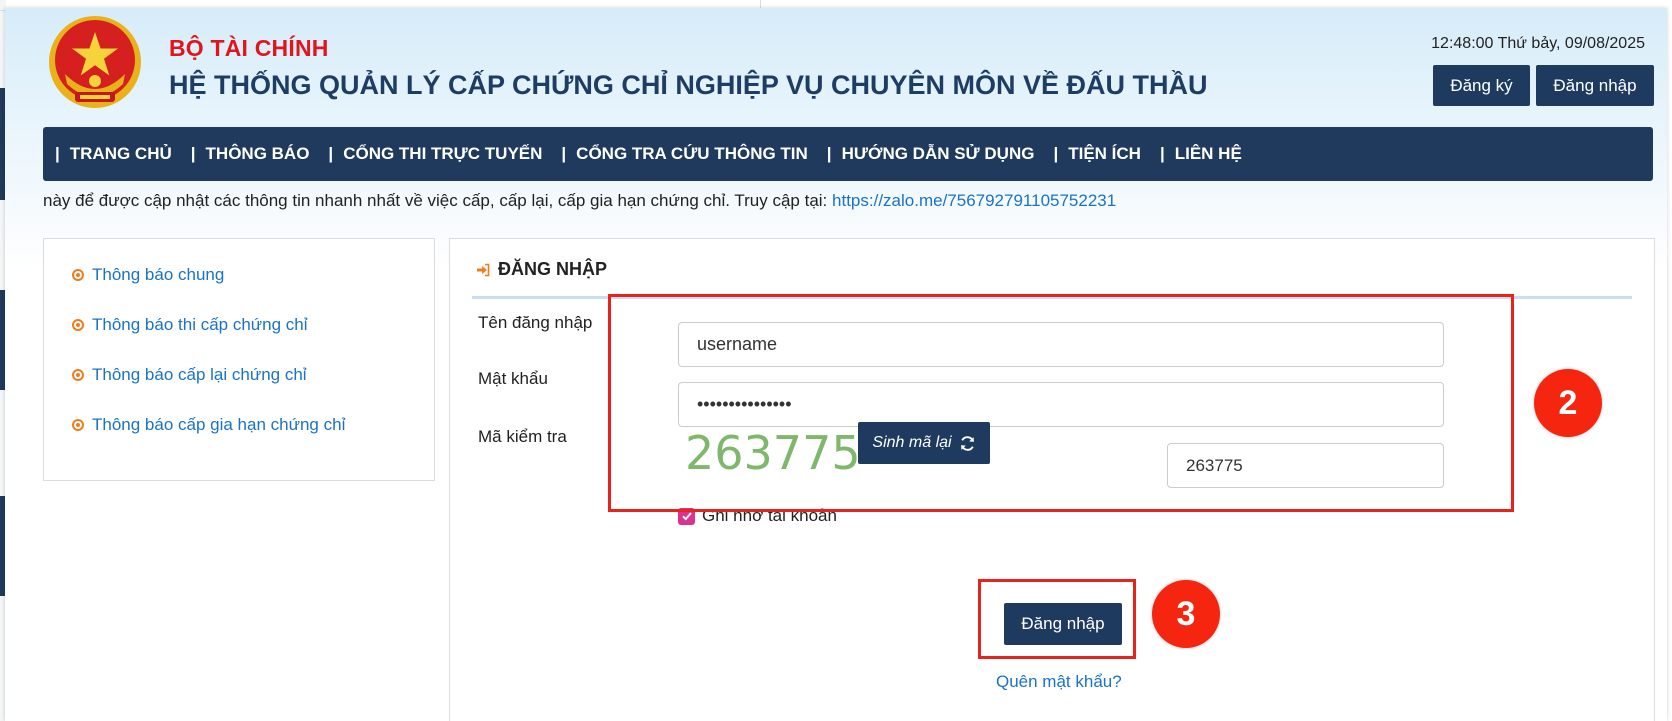 Image resolution: width=1672 pixels, height=721 pixels. Describe the element at coordinates (522, 436) in the screenshot. I see `captcha-label: Mã kiểm tra` at that location.